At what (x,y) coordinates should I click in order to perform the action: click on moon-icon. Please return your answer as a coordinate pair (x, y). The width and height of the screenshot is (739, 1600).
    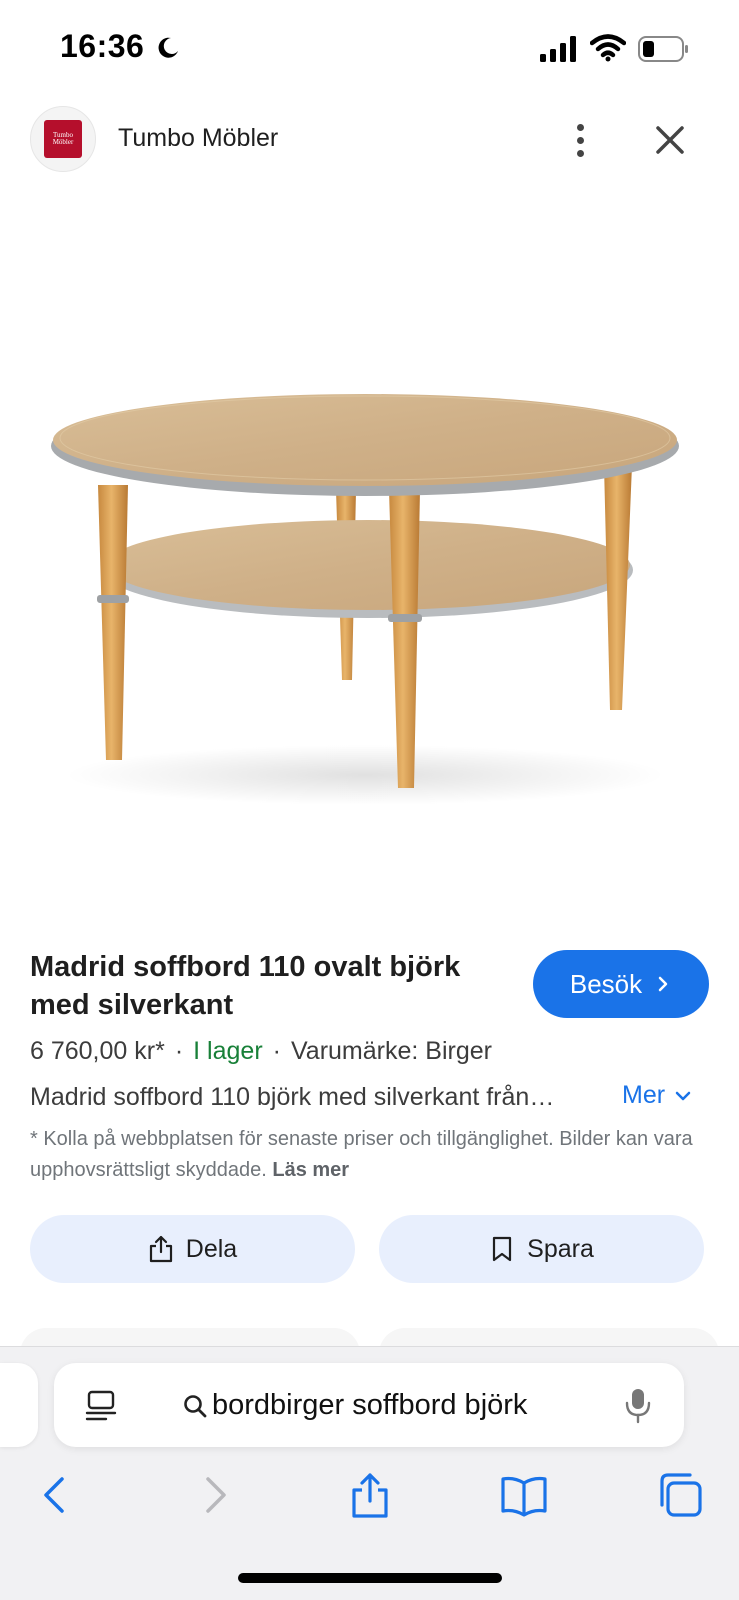
    Looking at the image, I should click on (168, 47).